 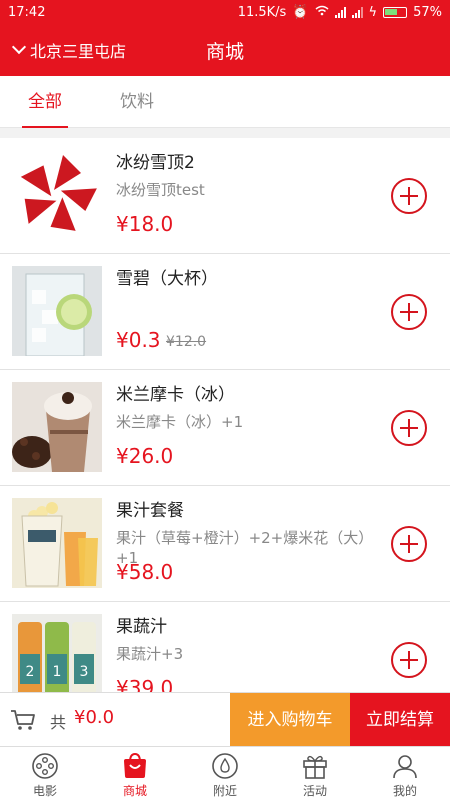 What do you see at coordinates (145, 684) in the screenshot?
I see `product-price: ¥39.0` at bounding box center [145, 684].